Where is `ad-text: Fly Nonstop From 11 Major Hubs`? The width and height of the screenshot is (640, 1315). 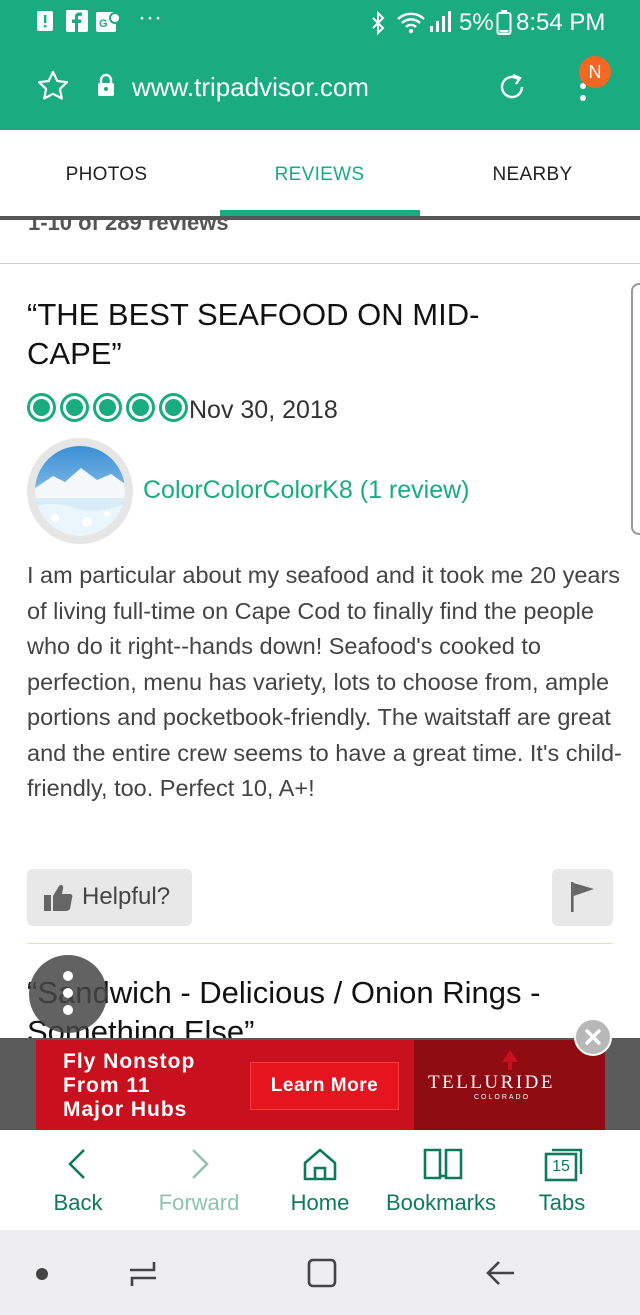
ad-text: Fly Nonstop From 11 Major Hubs is located at coordinates (129, 1086).